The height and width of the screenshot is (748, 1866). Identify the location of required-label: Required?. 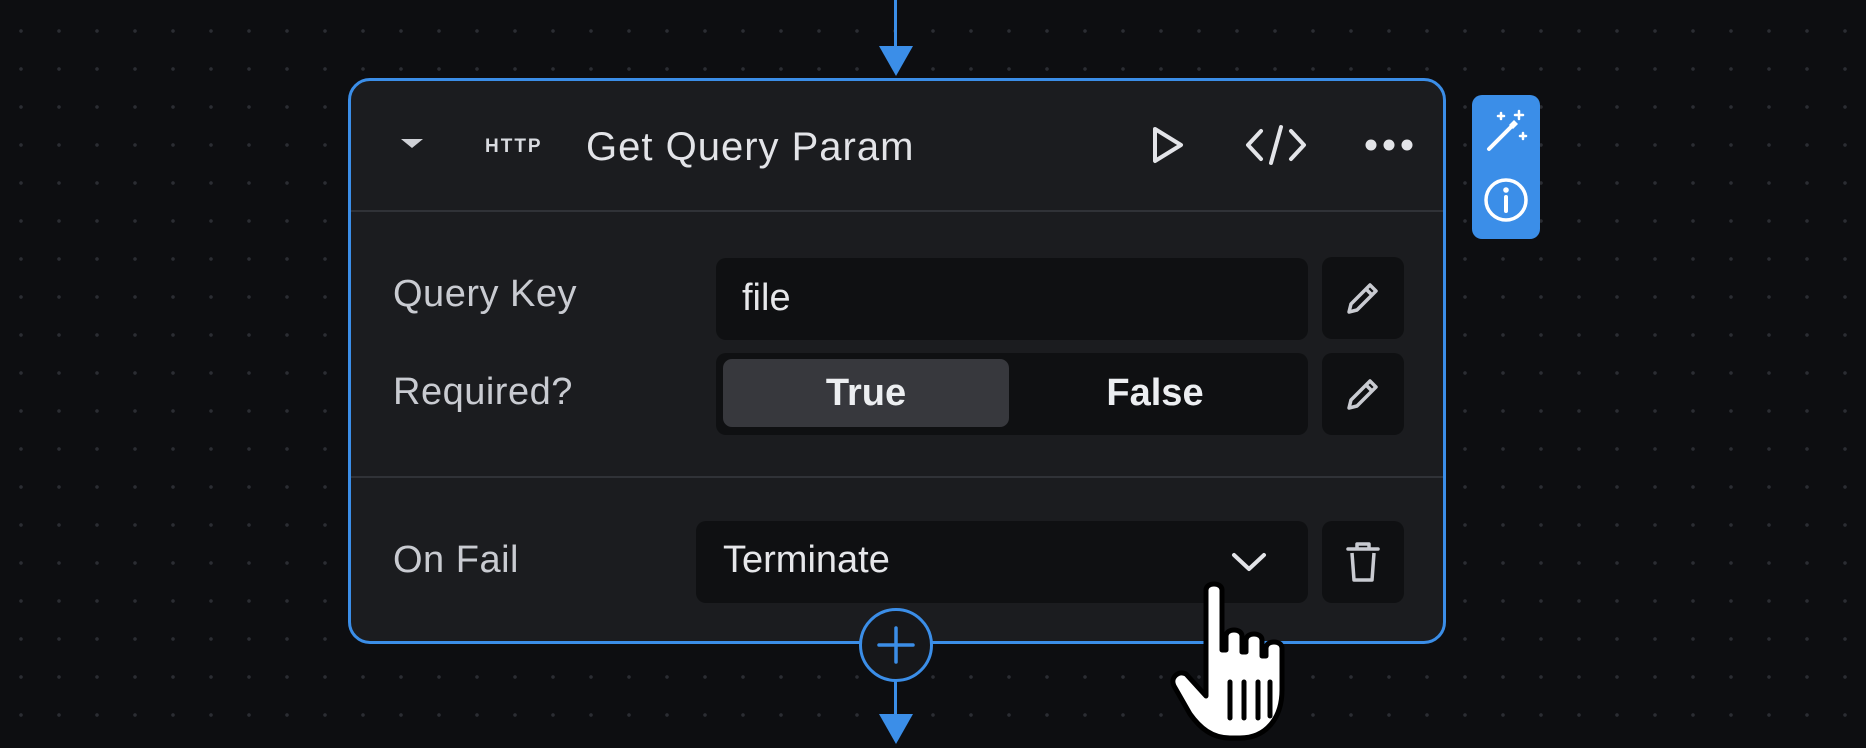
(483, 392).